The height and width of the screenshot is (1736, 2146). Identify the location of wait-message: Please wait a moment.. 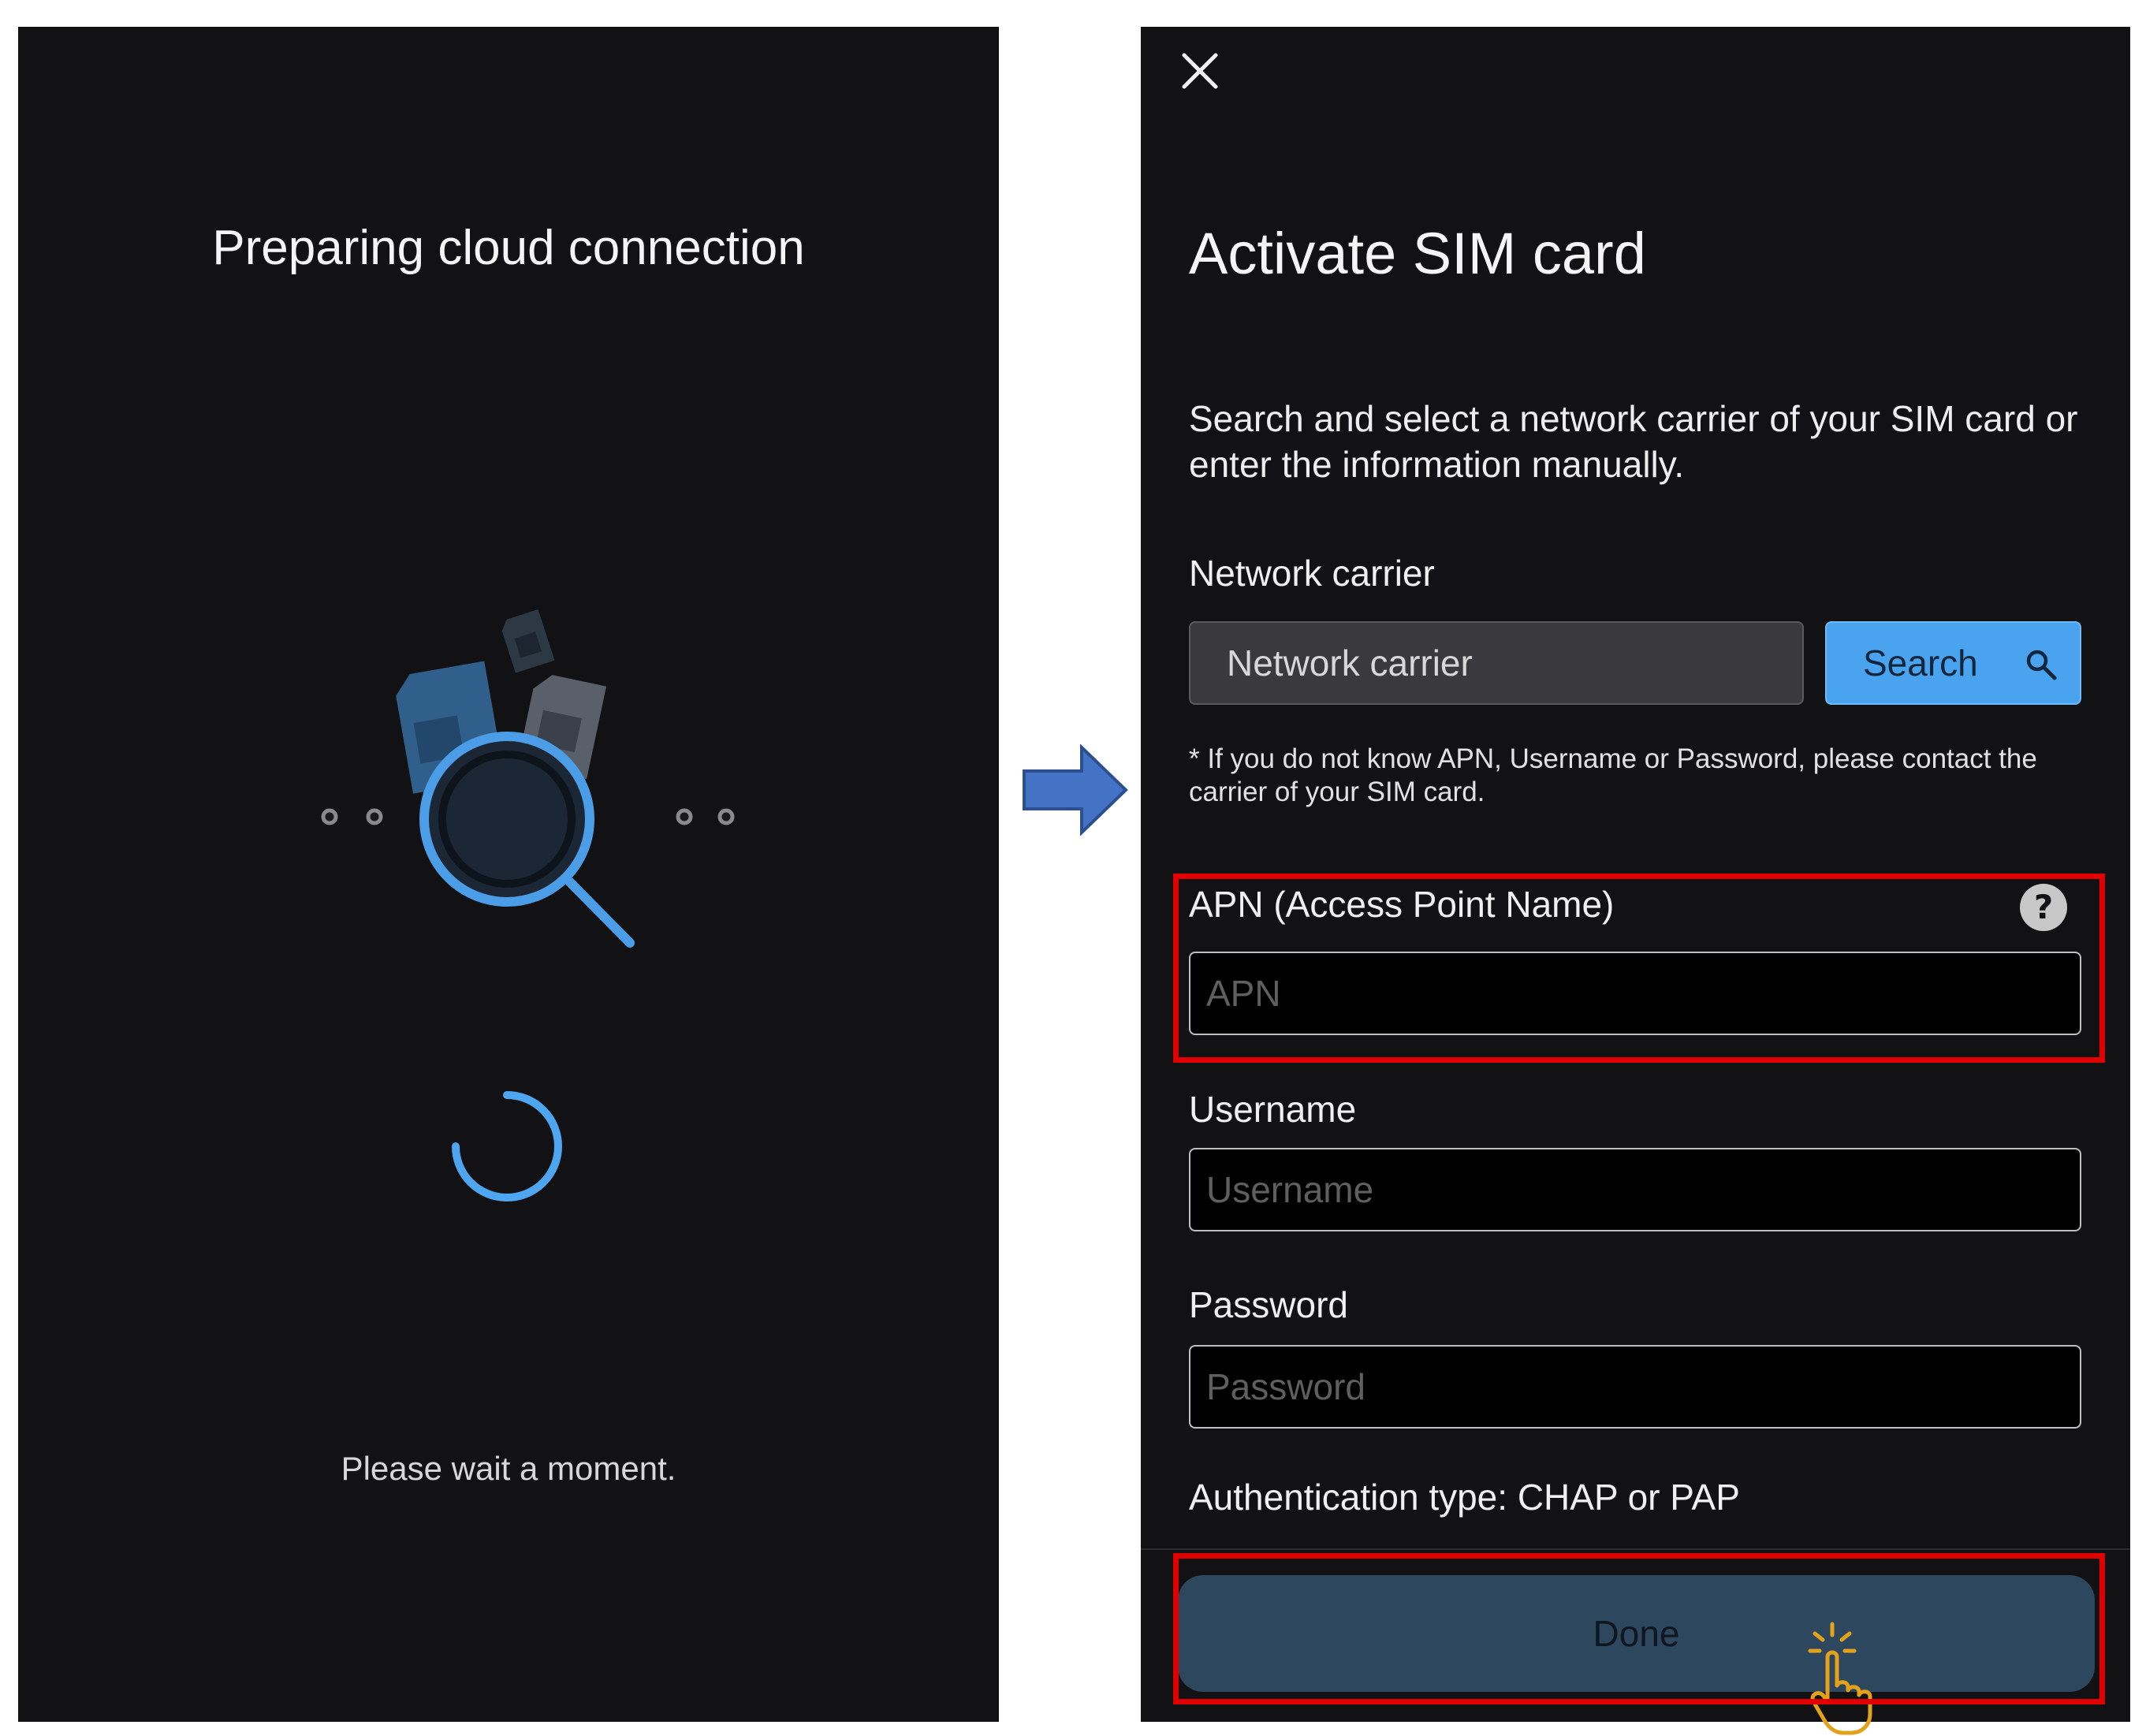
(508, 1468).